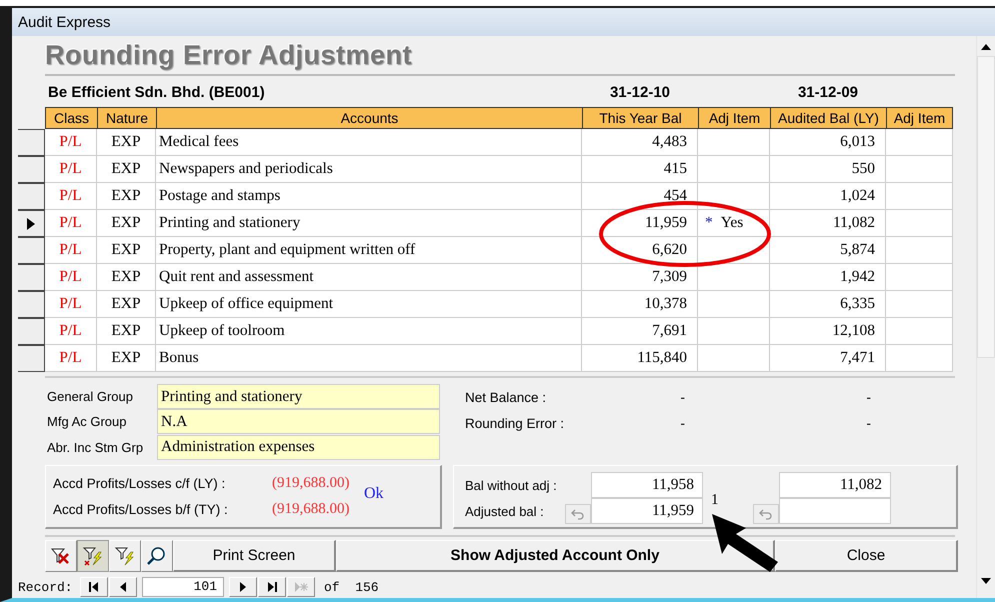  Describe the element at coordinates (228, 55) in the screenshot. I see `form-heading: Rounding Error Adjustment` at that location.